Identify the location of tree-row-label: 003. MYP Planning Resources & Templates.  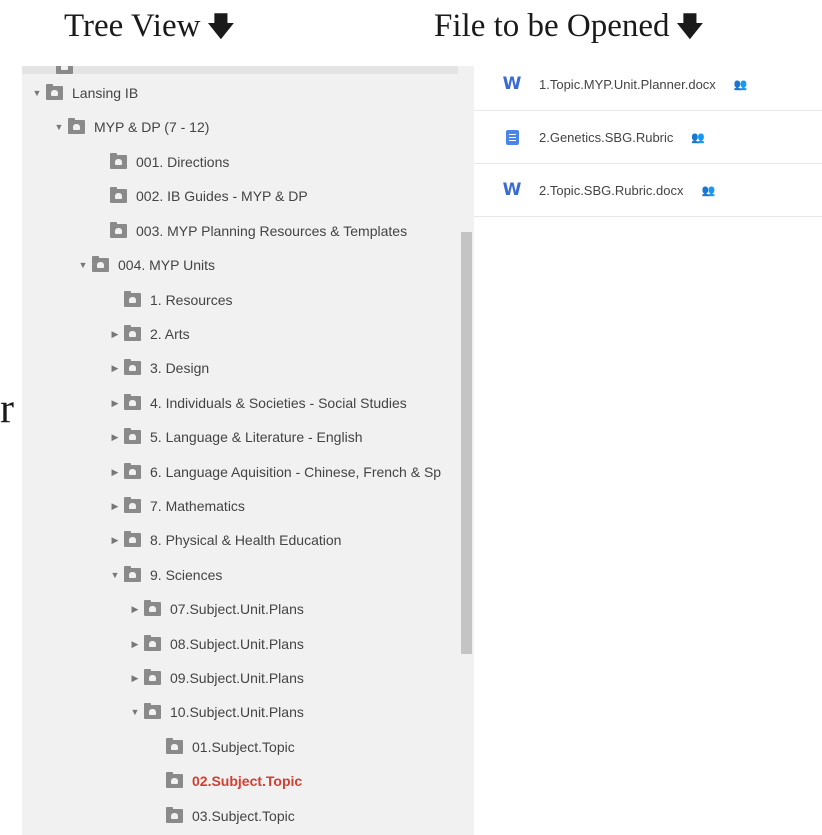
(272, 231).